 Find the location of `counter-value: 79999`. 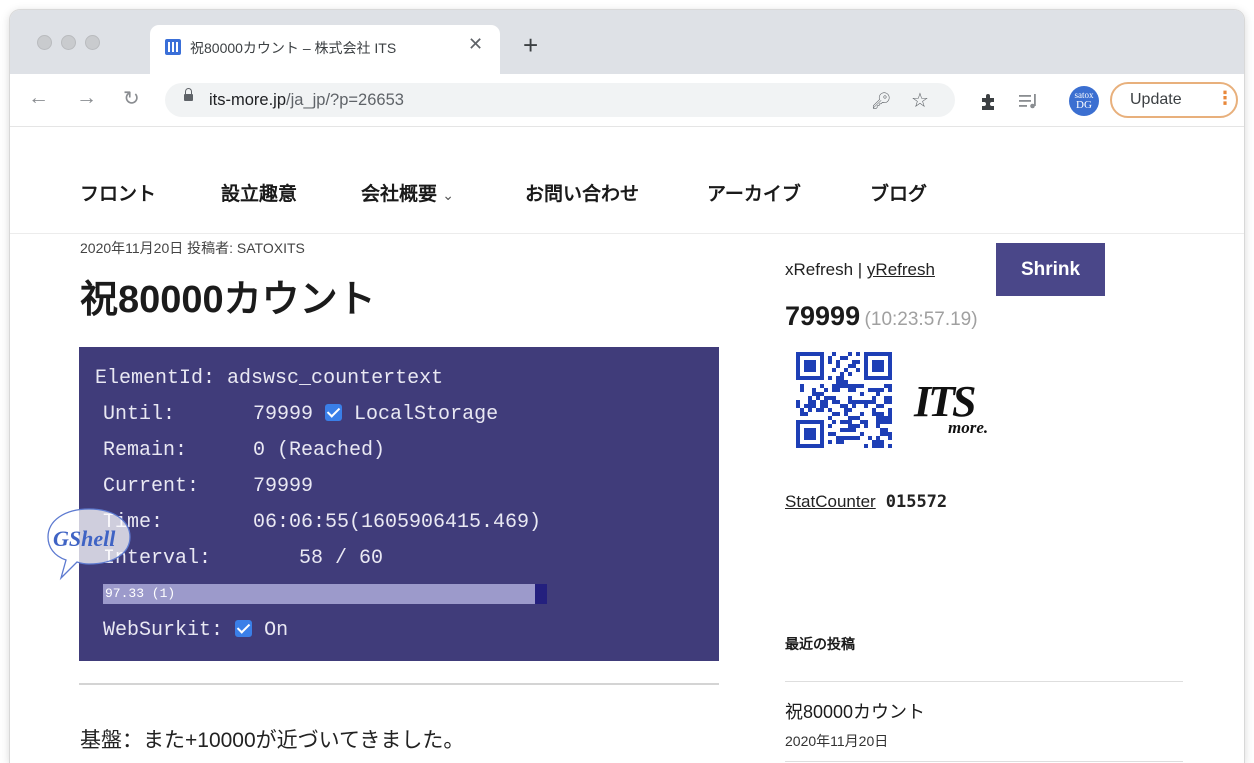

counter-value: 79999 is located at coordinates (823, 316).